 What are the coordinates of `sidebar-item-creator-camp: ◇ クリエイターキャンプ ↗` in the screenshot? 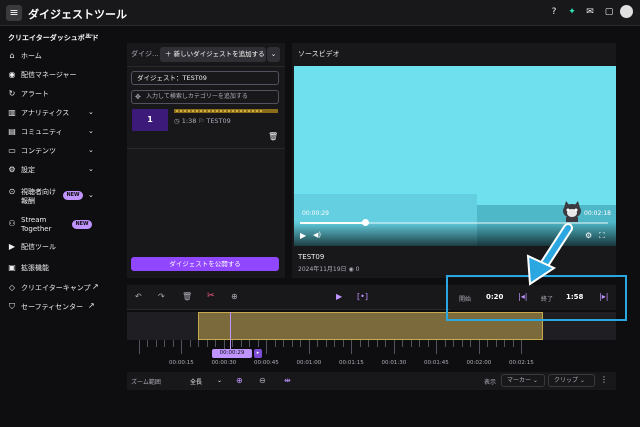 It's located at (52, 289).